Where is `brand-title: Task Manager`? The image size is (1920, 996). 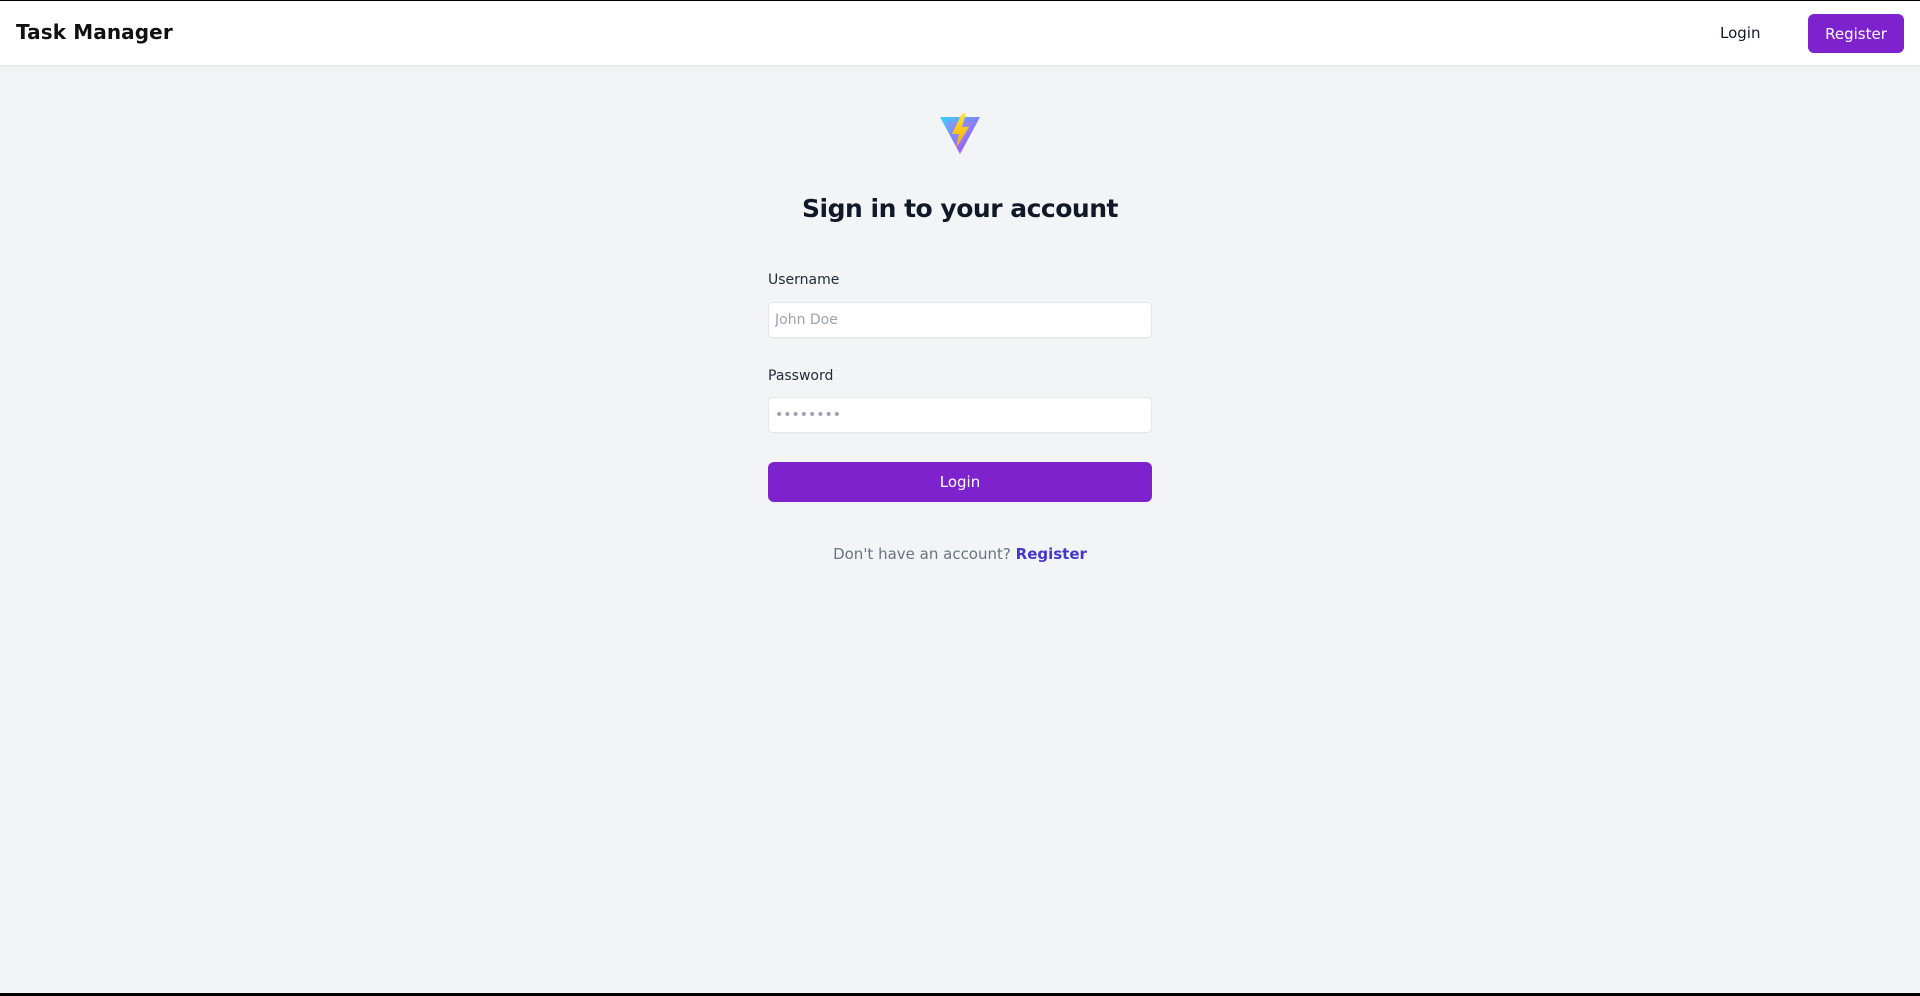 brand-title: Task Manager is located at coordinates (94, 32).